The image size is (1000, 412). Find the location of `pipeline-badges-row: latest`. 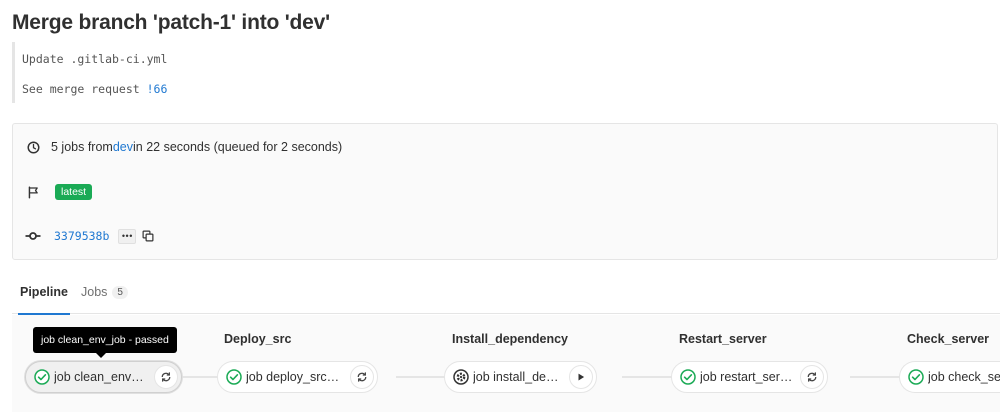

pipeline-badges-row: latest is located at coordinates (59, 192).